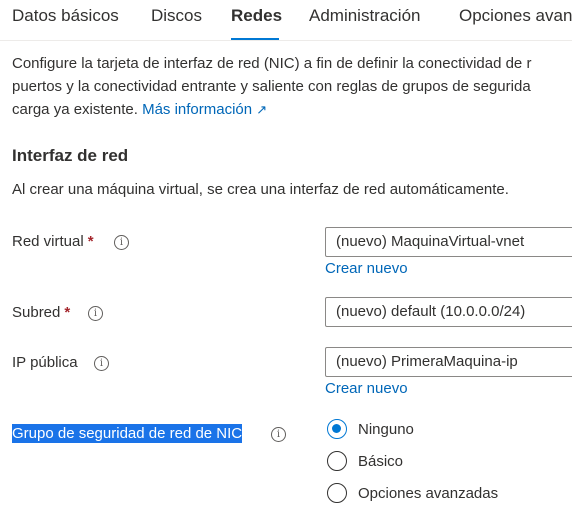 The image size is (572, 509). Describe the element at coordinates (448, 362) in the screenshot. I see `public-ip-select: (nuevo) PrimeraMaquina-ip` at that location.